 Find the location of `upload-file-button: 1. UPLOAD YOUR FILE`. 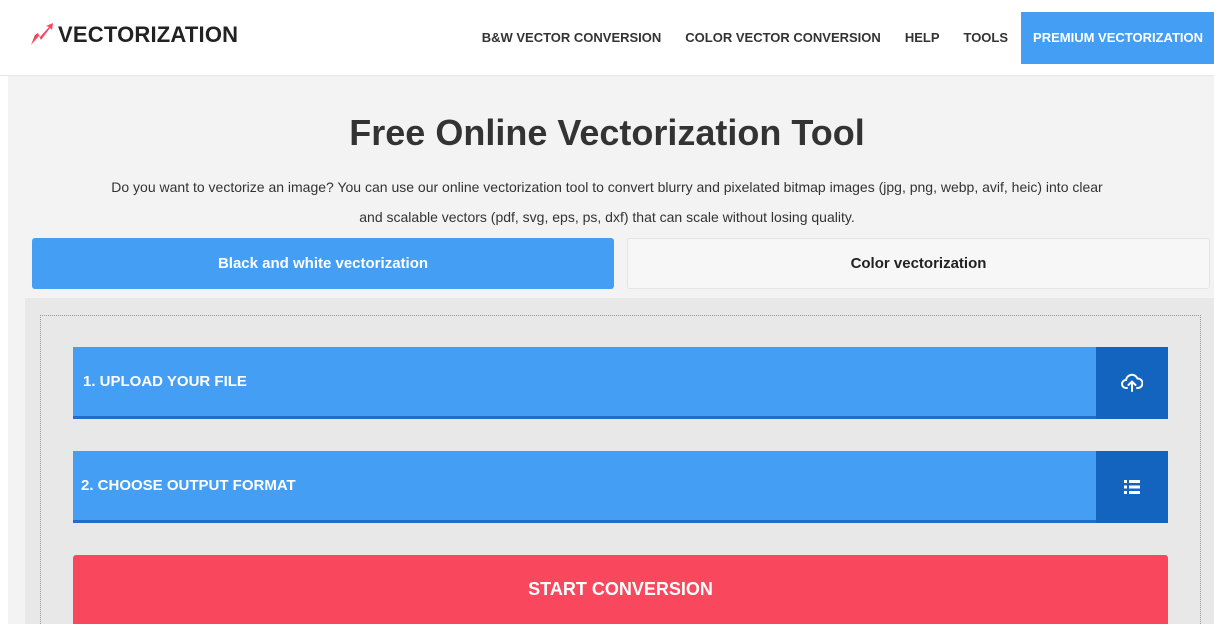

upload-file-button: 1. UPLOAD YOUR FILE is located at coordinates (620, 383).